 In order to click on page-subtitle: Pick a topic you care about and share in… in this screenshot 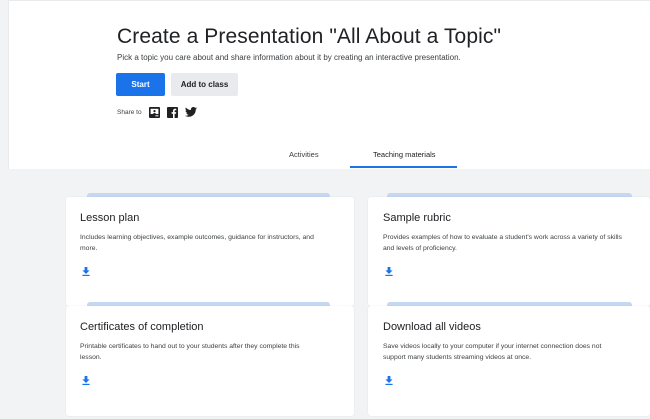, I will do `click(289, 57)`.